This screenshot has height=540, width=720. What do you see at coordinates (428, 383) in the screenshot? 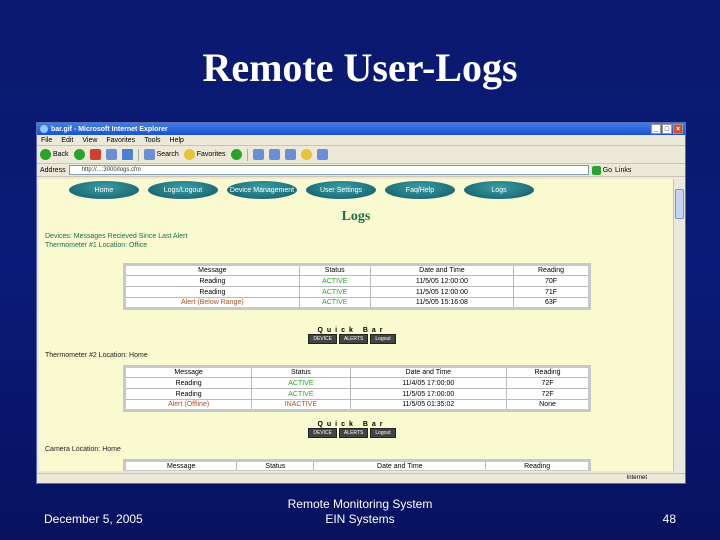
I see `cell-datetime: 11/4/05 17:00:00` at bounding box center [428, 383].